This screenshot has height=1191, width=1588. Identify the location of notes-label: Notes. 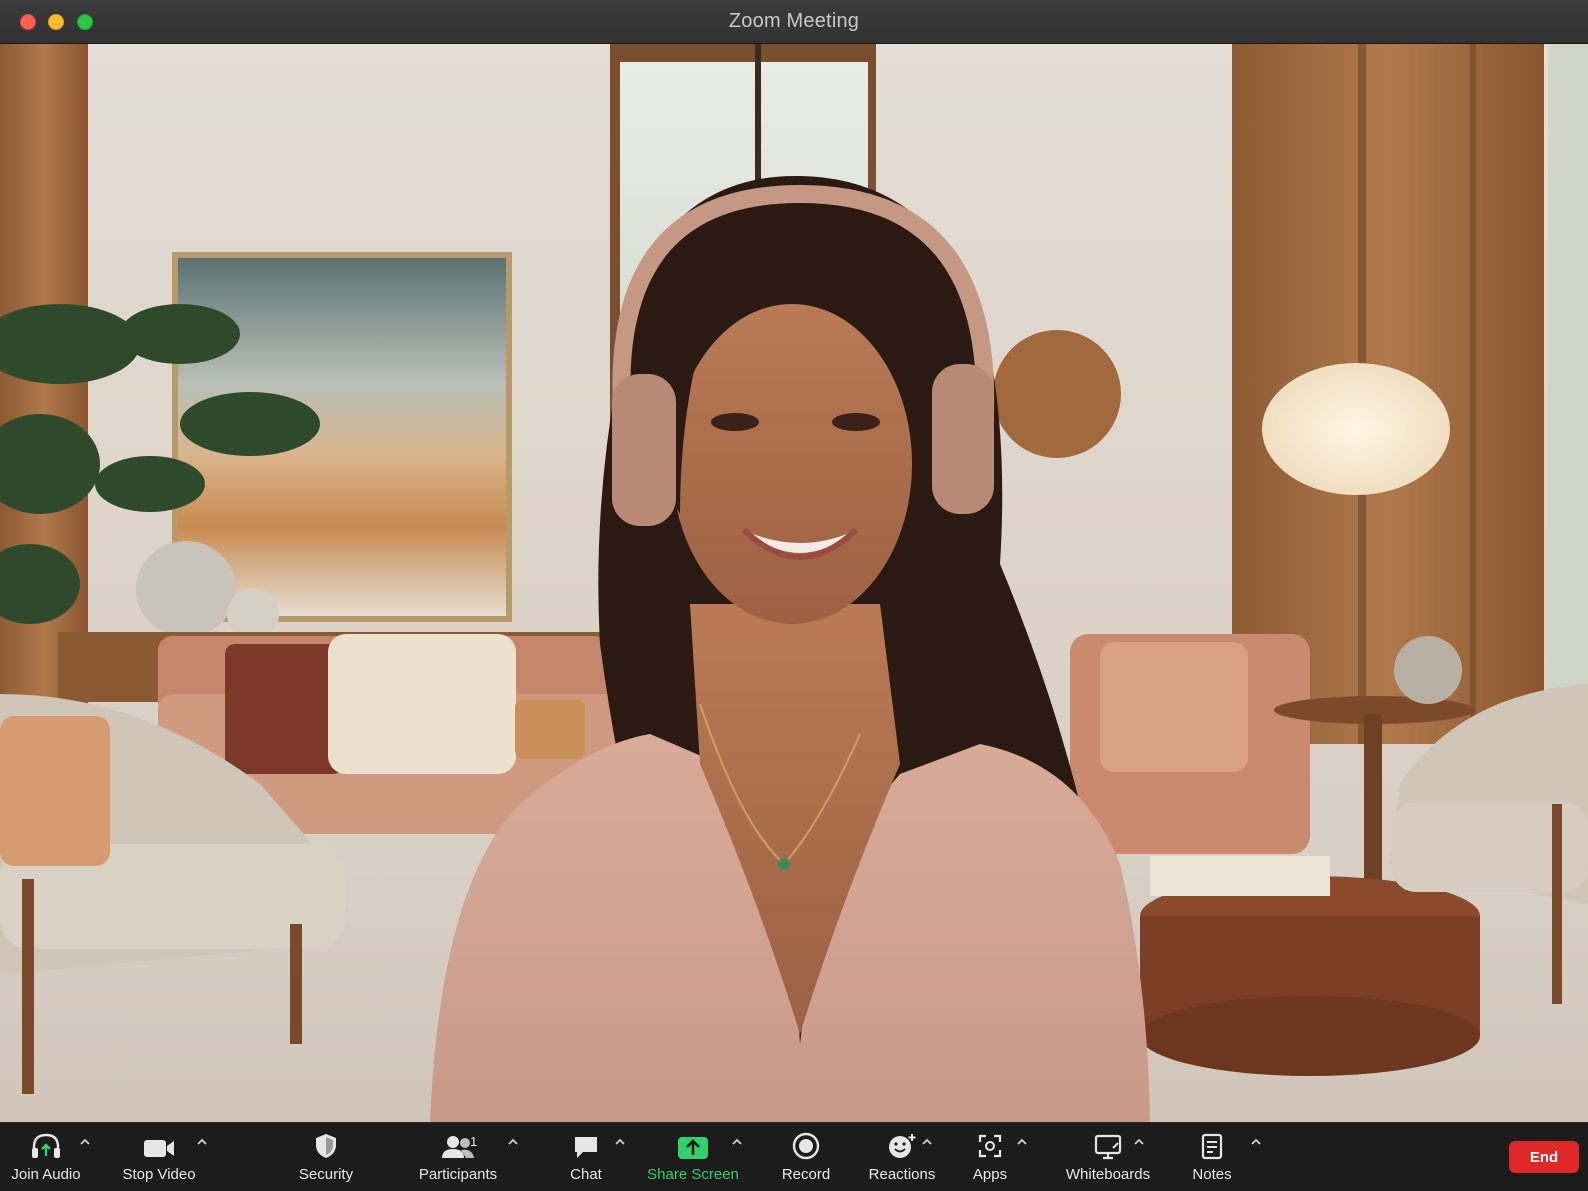
(1212, 1174).